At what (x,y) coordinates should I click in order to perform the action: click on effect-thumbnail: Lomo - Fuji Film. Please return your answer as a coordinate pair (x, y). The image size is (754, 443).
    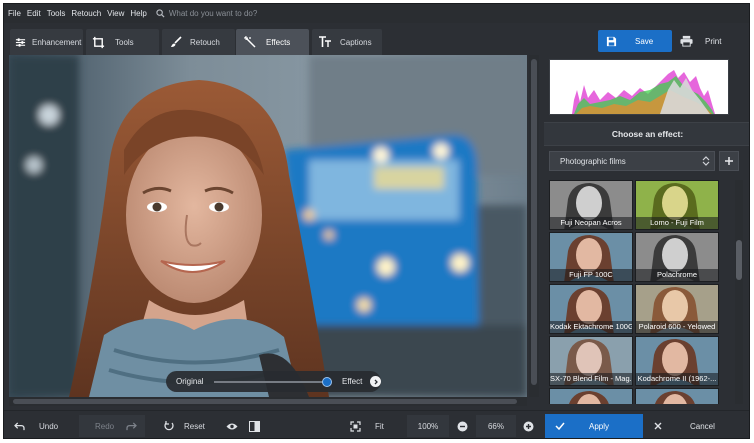
    Looking at the image, I should click on (677, 205).